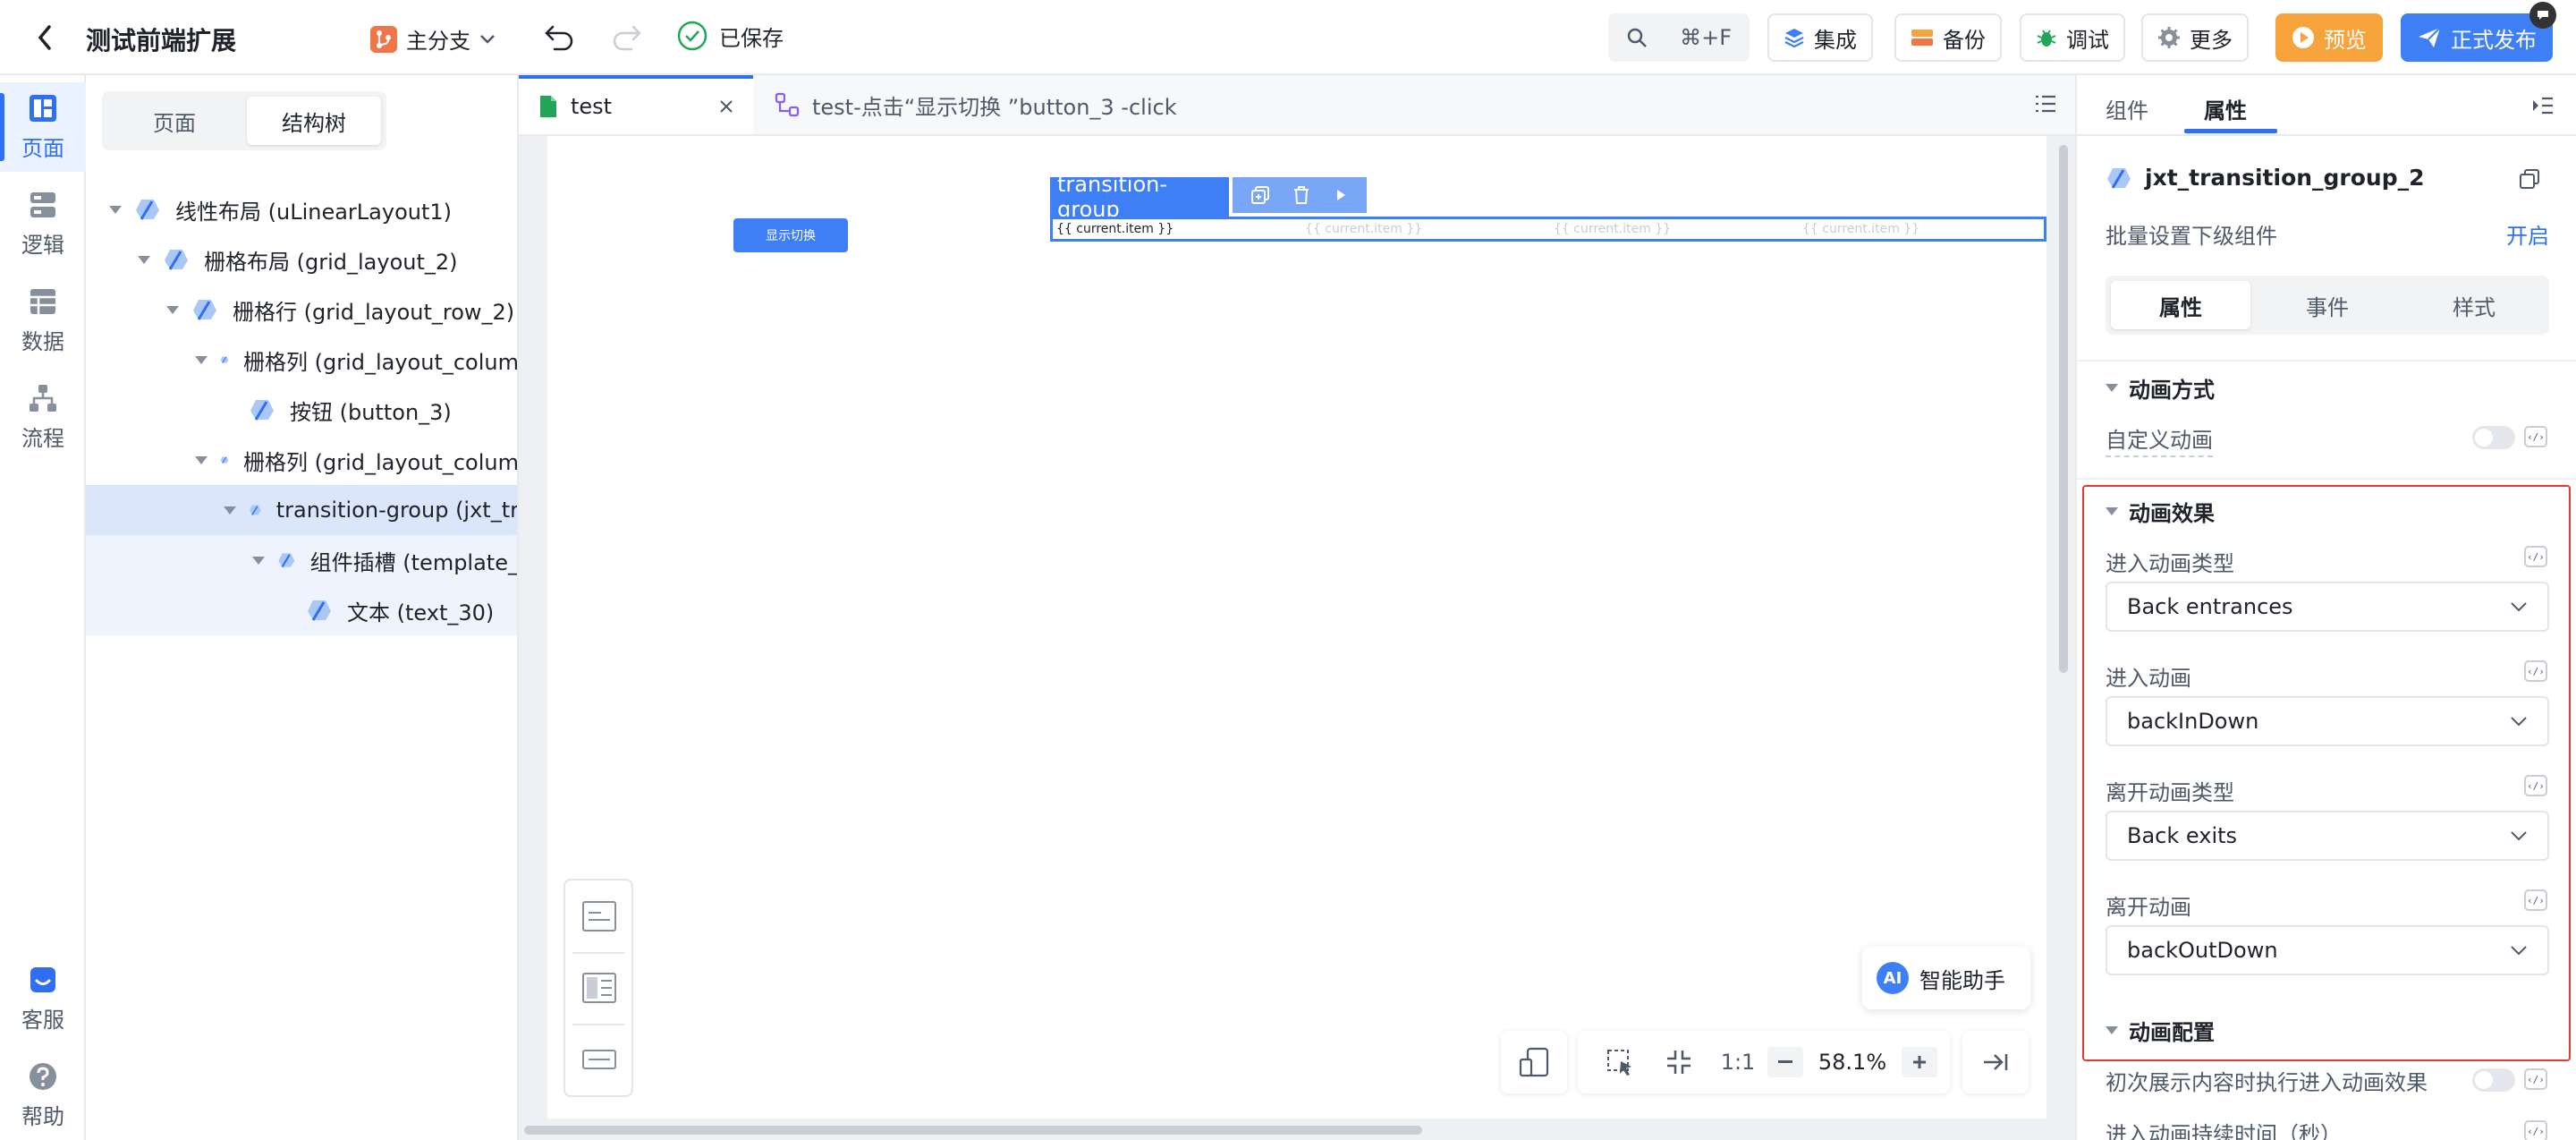 The width and height of the screenshot is (2576, 1140). Describe the element at coordinates (301, 610) in the screenshot. I see `tree-node: 文本 (text_30)` at that location.